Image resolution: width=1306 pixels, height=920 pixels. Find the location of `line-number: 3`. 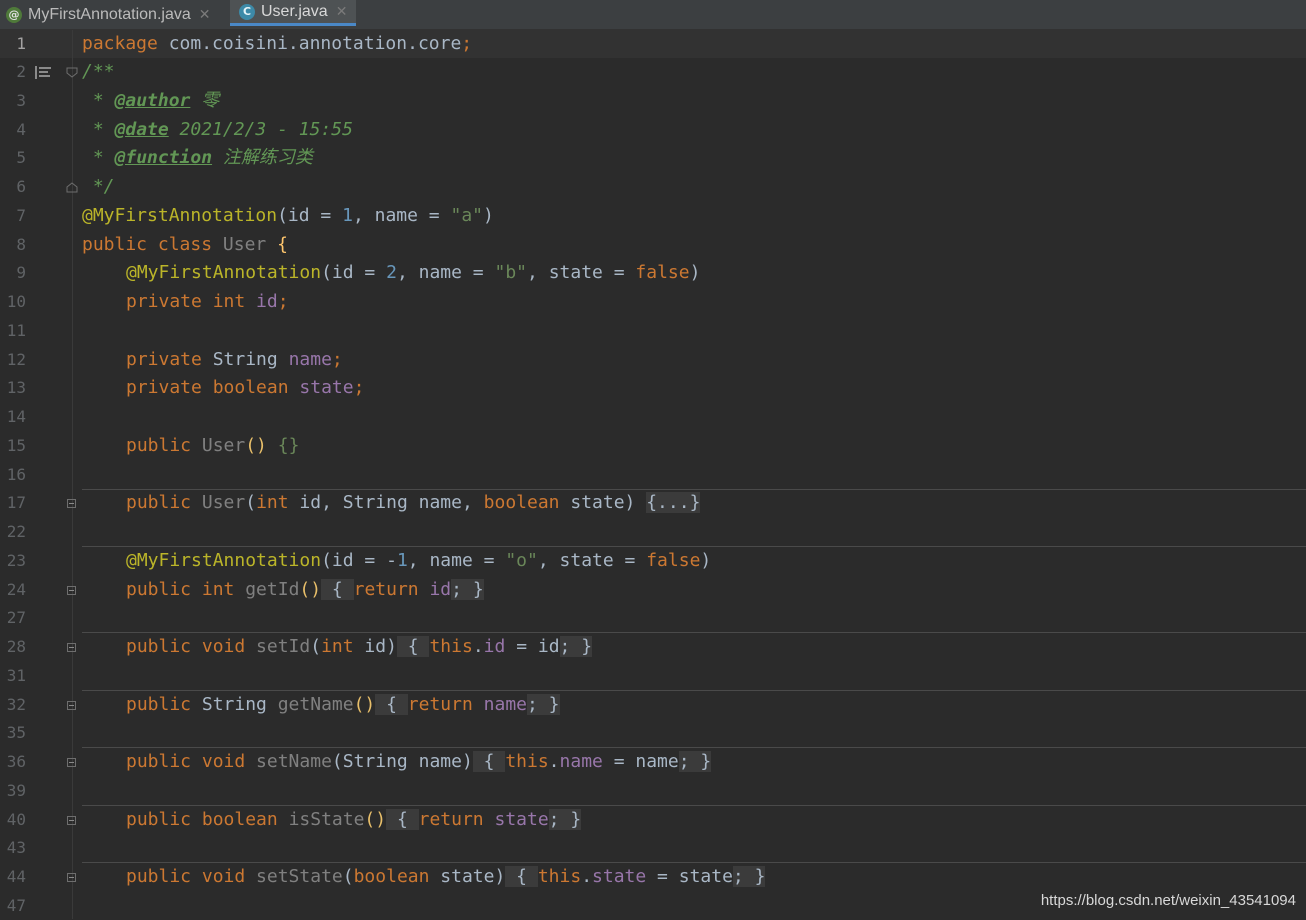

line-number: 3 is located at coordinates (21, 100).